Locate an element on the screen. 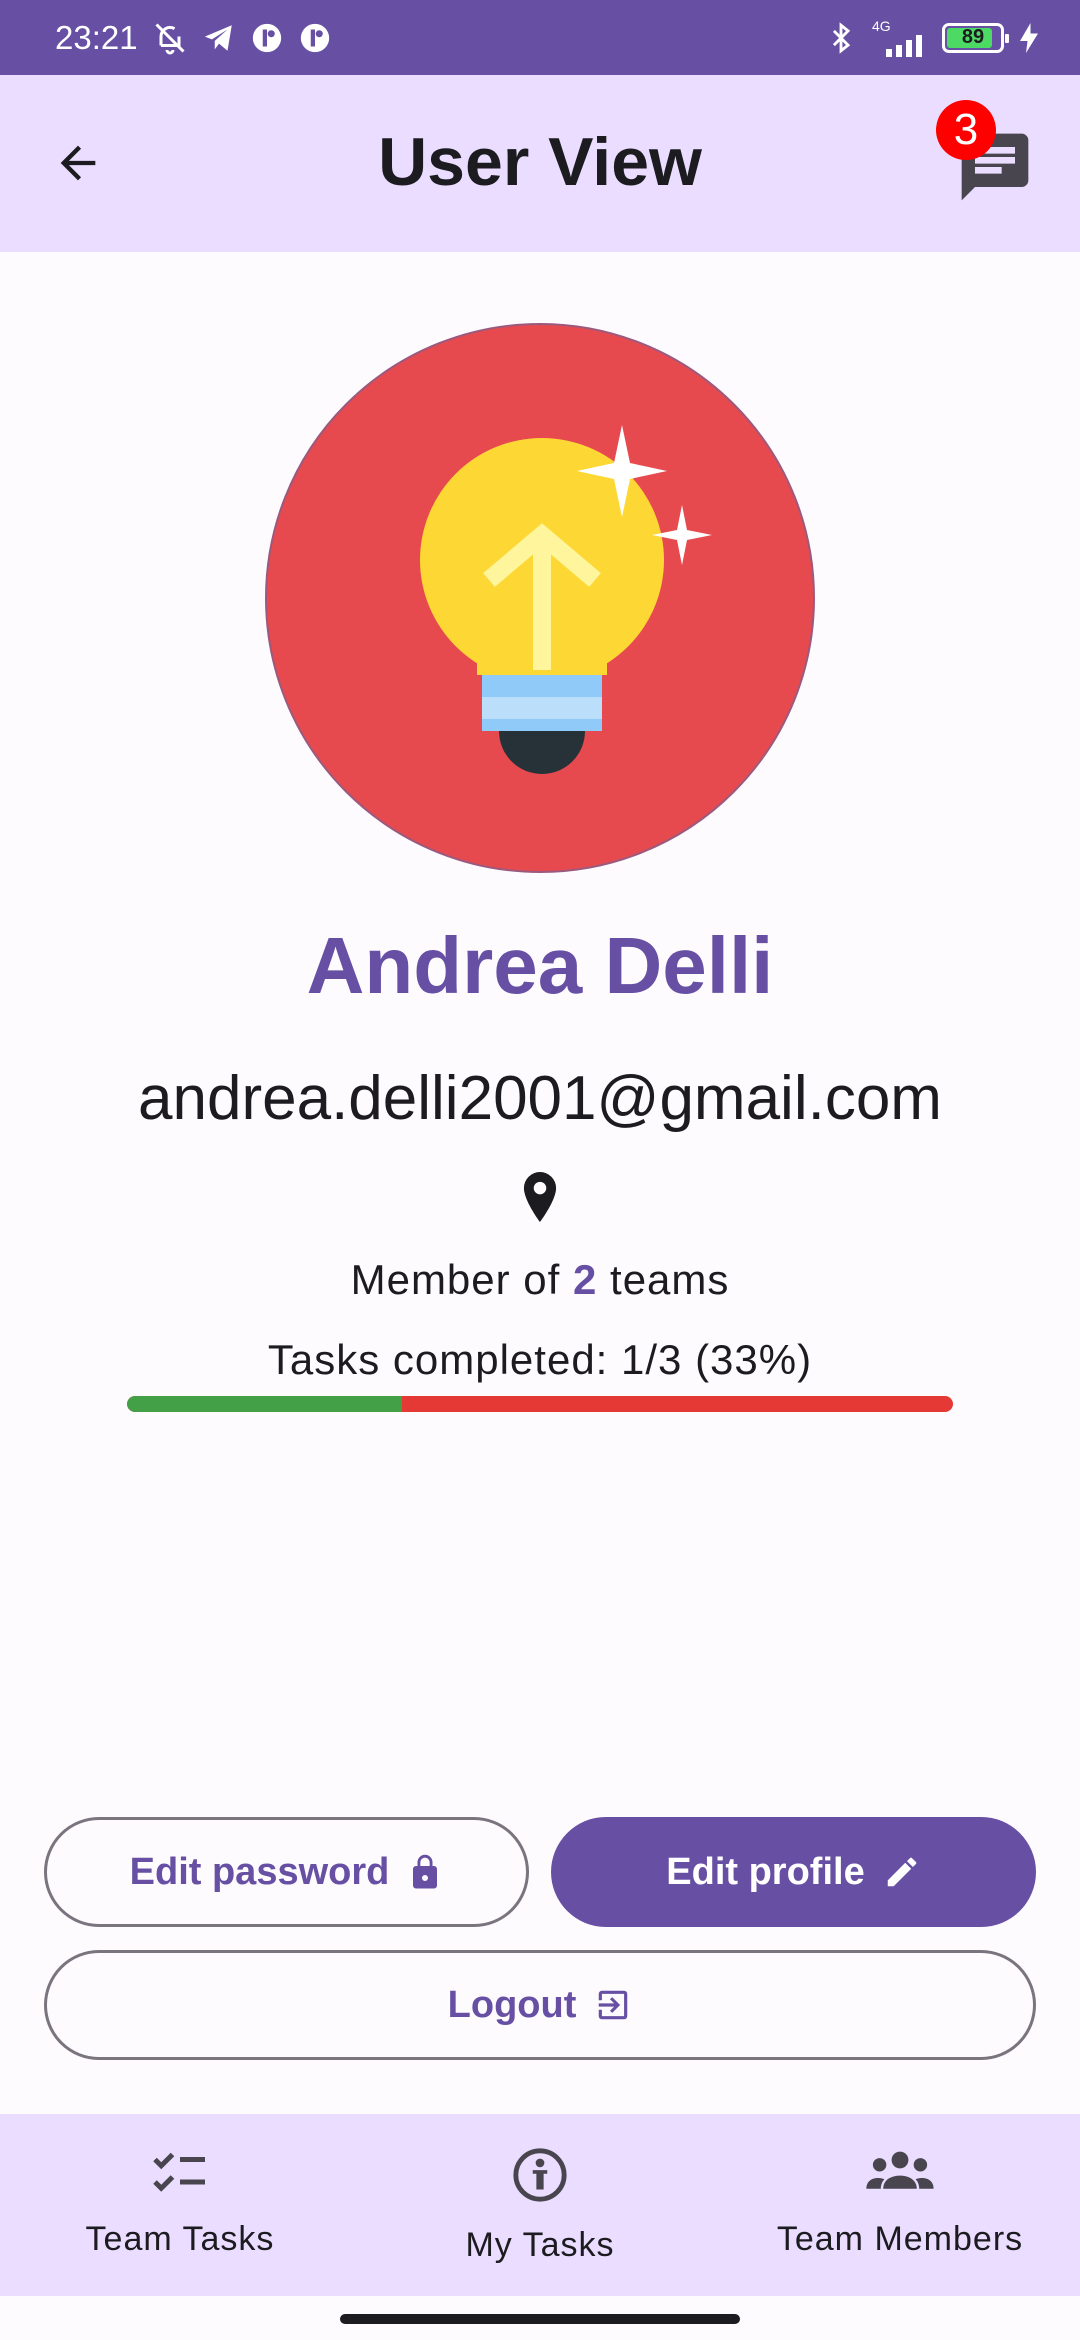 The height and width of the screenshot is (2340, 1080). nav-team-tasks: Team Tasks is located at coordinates (180, 2205).